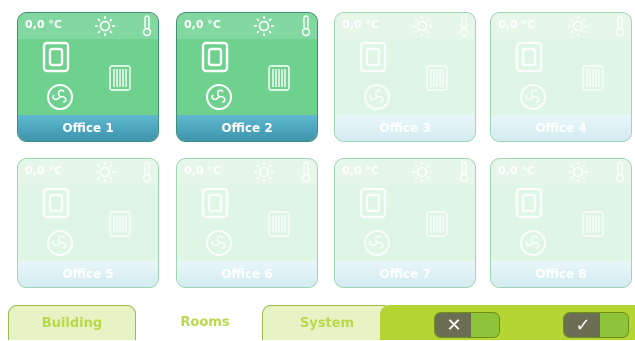  Describe the element at coordinates (247, 274) in the screenshot. I see `room-name: Office 6` at that location.